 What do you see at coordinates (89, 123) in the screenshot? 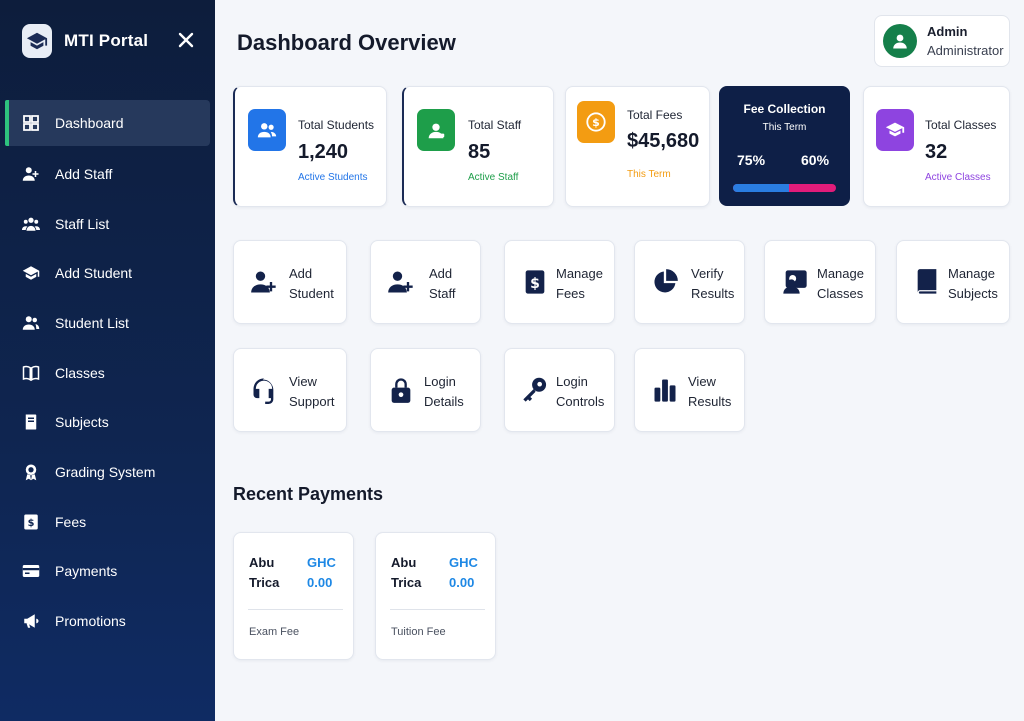
I see `sidebar-item-label: Dashboard` at bounding box center [89, 123].